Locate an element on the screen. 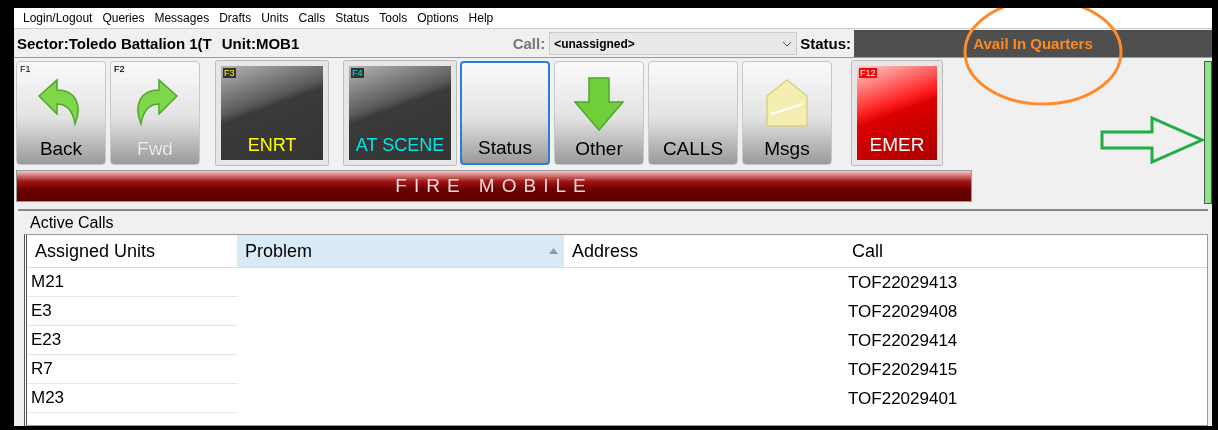 The width and height of the screenshot is (1218, 430). column-header: Call is located at coordinates (1025, 251).